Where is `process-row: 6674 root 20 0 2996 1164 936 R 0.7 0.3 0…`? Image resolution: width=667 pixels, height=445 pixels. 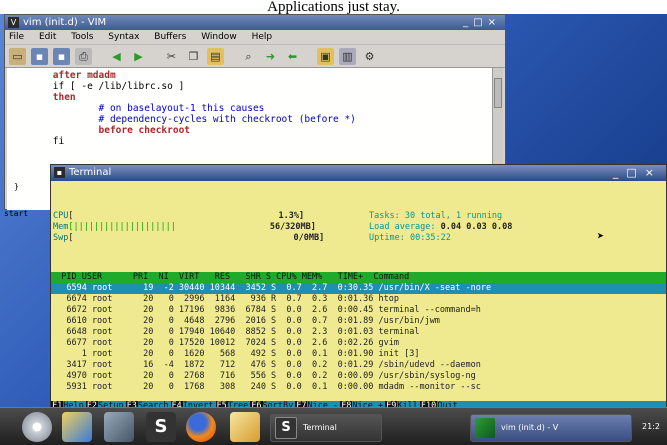
process-row: 6674 root 20 0 2996 1164 936 R 0.7 0.3 0… is located at coordinates (358, 299).